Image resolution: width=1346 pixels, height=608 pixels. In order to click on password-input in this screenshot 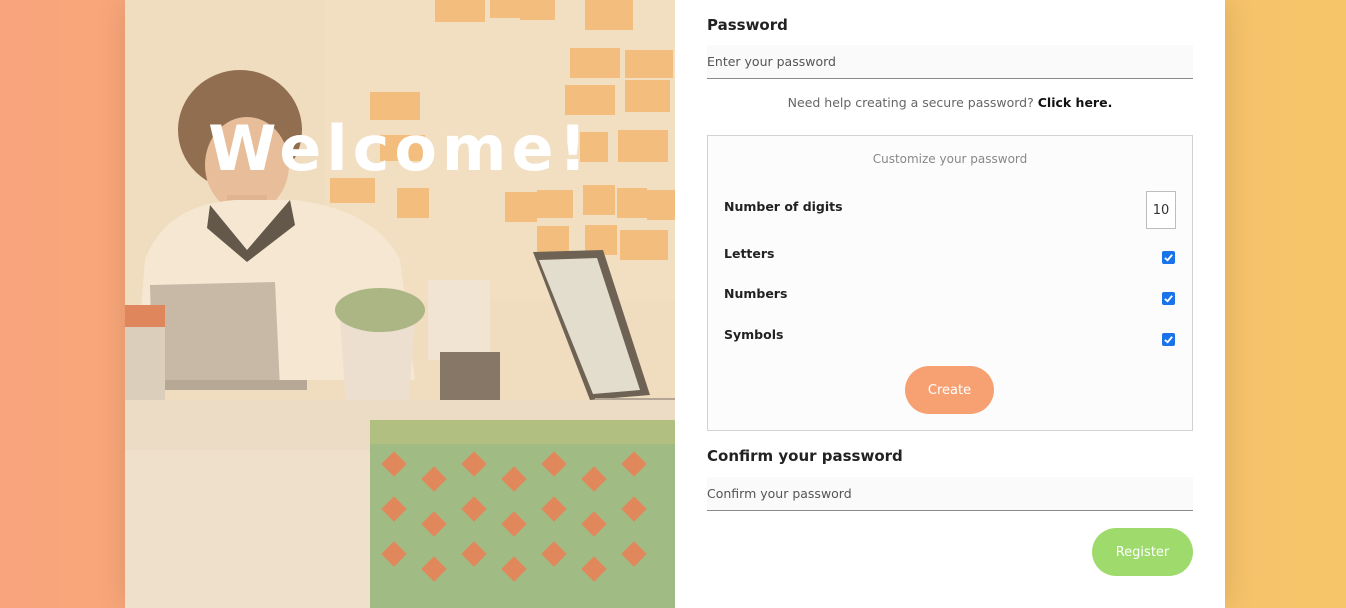, I will do `click(950, 62)`.